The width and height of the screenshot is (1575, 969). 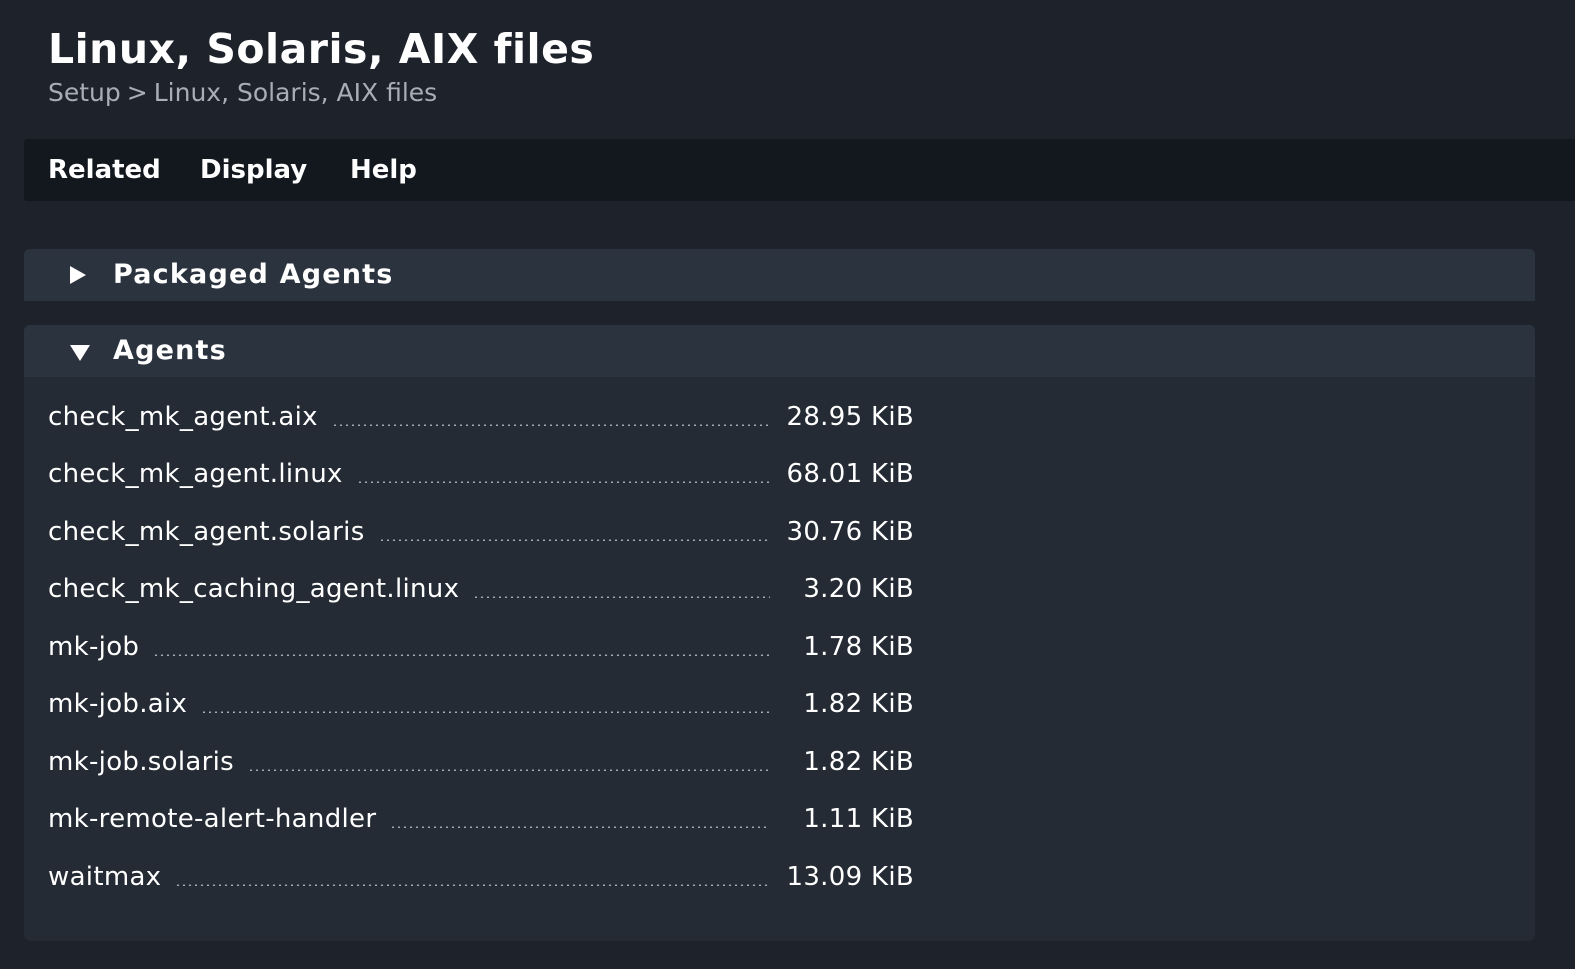 I want to click on section-title: Agents, so click(x=170, y=350).